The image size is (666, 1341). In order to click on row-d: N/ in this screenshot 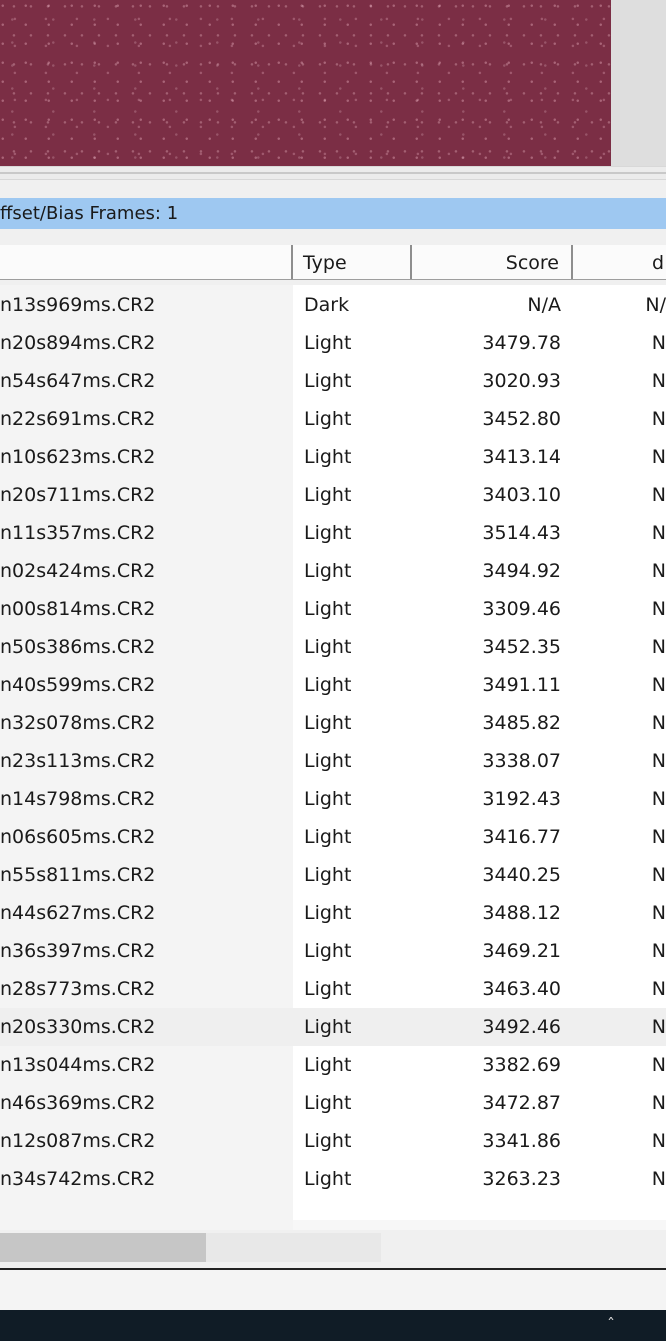, I will do `click(655, 305)`.